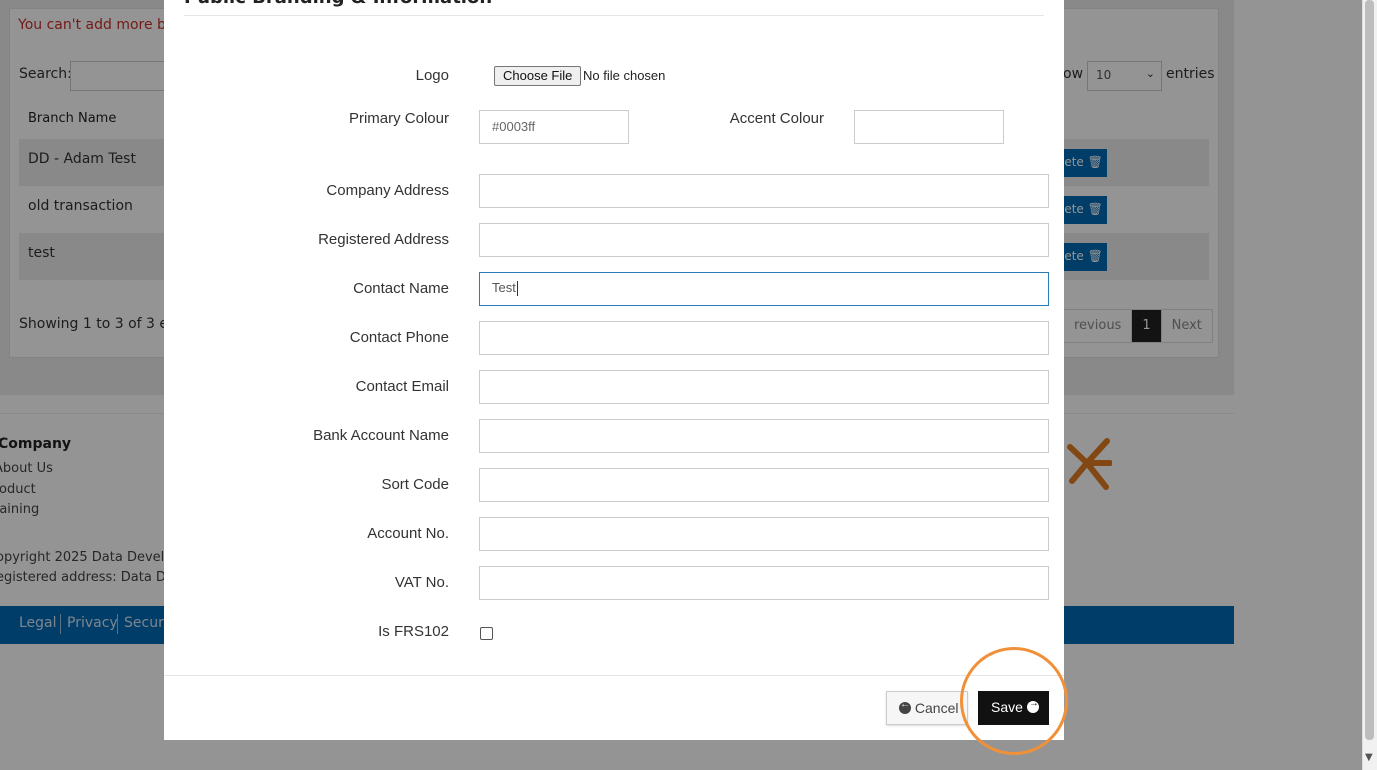 The image size is (1377, 770). What do you see at coordinates (776, 118) in the screenshot?
I see `accent-colour-label: Accent Colour` at bounding box center [776, 118].